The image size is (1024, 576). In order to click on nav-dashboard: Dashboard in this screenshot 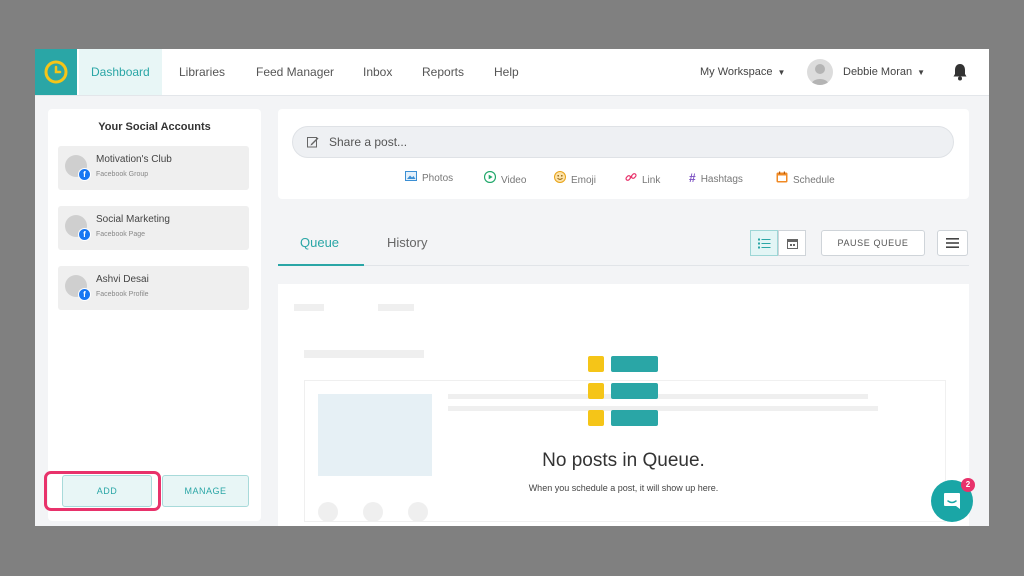, I will do `click(120, 72)`.